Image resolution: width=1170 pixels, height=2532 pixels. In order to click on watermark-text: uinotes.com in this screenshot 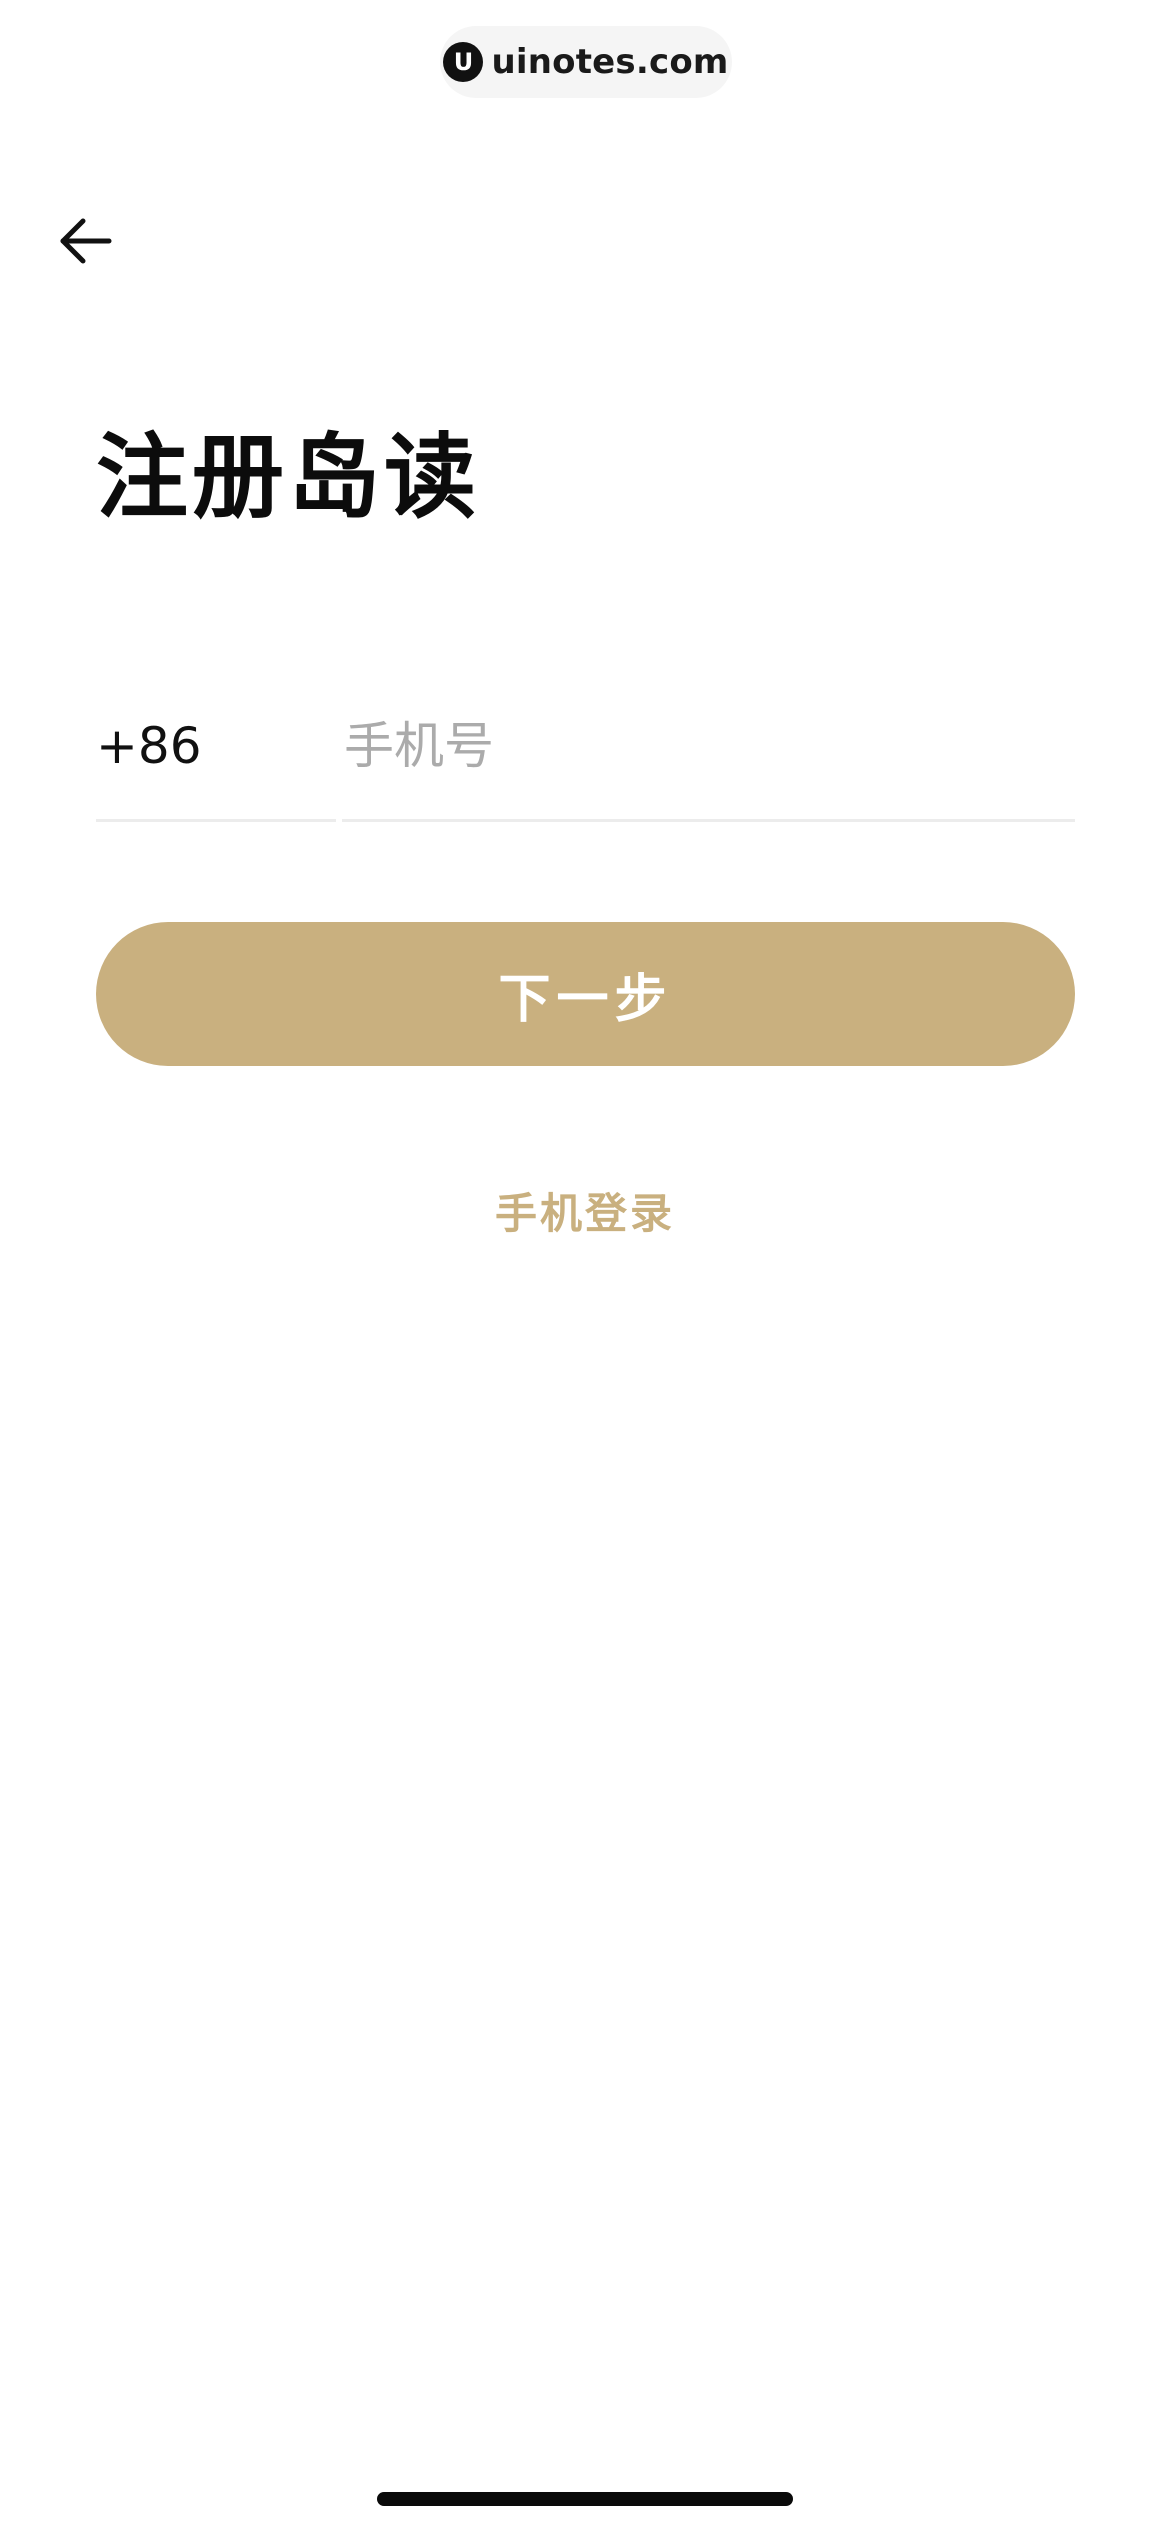, I will do `click(610, 62)`.